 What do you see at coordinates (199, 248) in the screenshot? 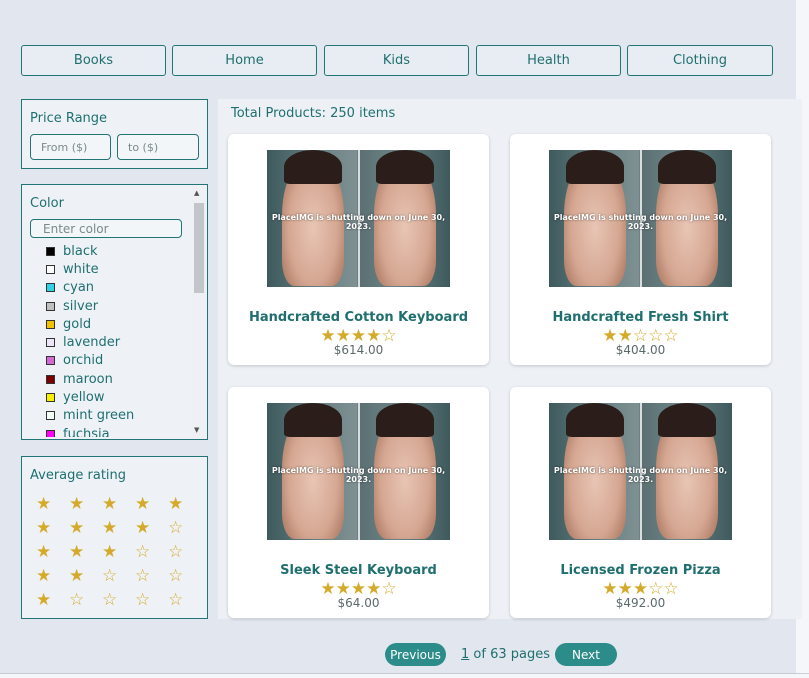
I see `scrollbar-thumb` at bounding box center [199, 248].